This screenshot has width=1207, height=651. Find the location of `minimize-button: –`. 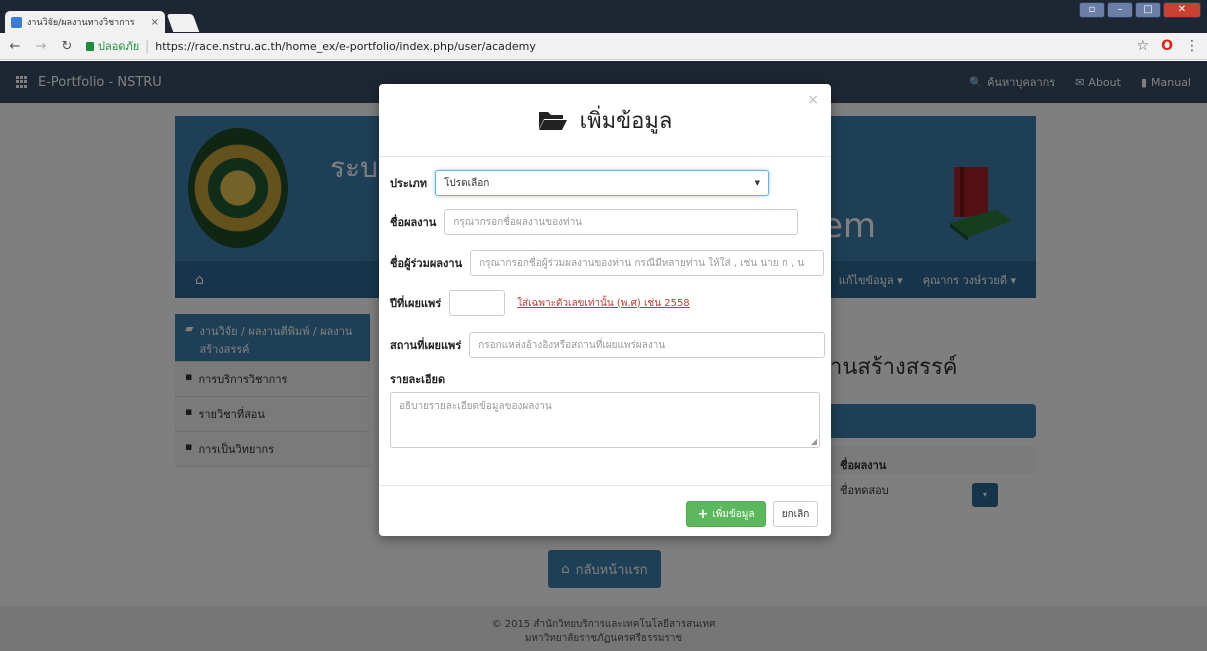

minimize-button: – is located at coordinates (1120, 10).